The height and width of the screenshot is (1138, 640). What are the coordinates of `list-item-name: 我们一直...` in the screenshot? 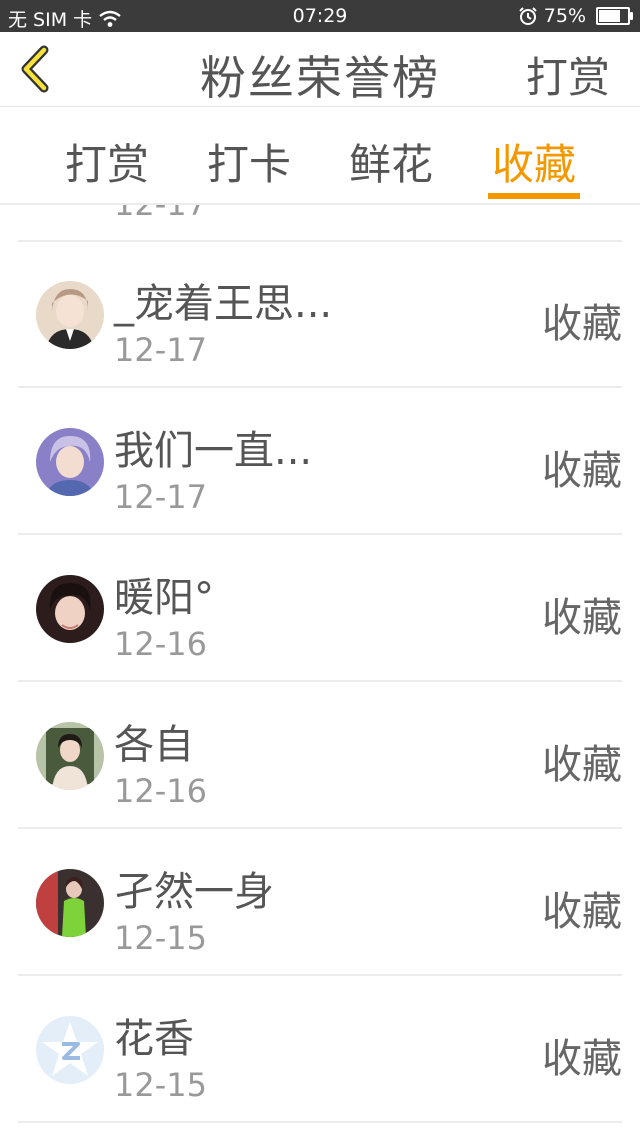 It's located at (213, 451).